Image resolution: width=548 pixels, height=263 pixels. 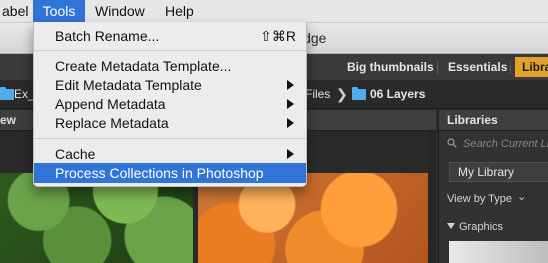 What do you see at coordinates (432, 197) in the screenshot?
I see `content-scrollbar` at bounding box center [432, 197].